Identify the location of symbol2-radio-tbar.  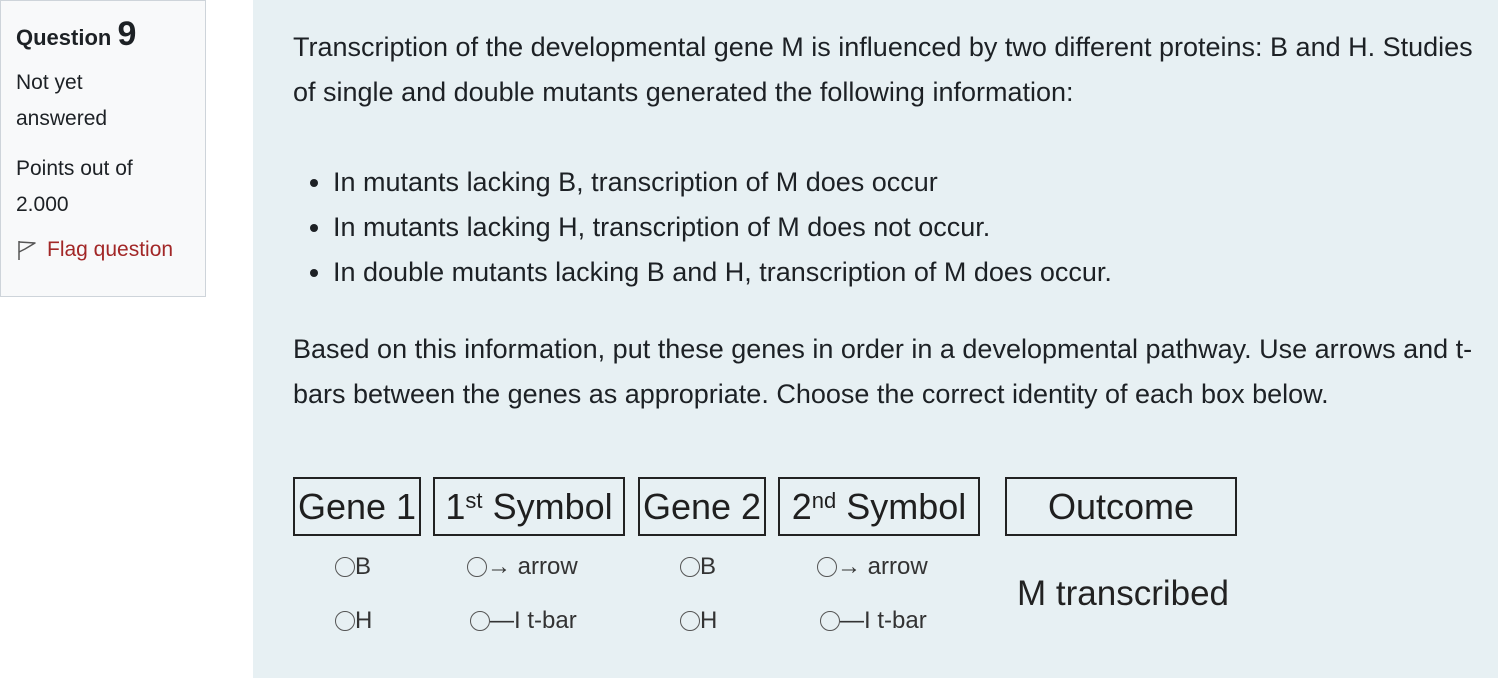
(830, 621).